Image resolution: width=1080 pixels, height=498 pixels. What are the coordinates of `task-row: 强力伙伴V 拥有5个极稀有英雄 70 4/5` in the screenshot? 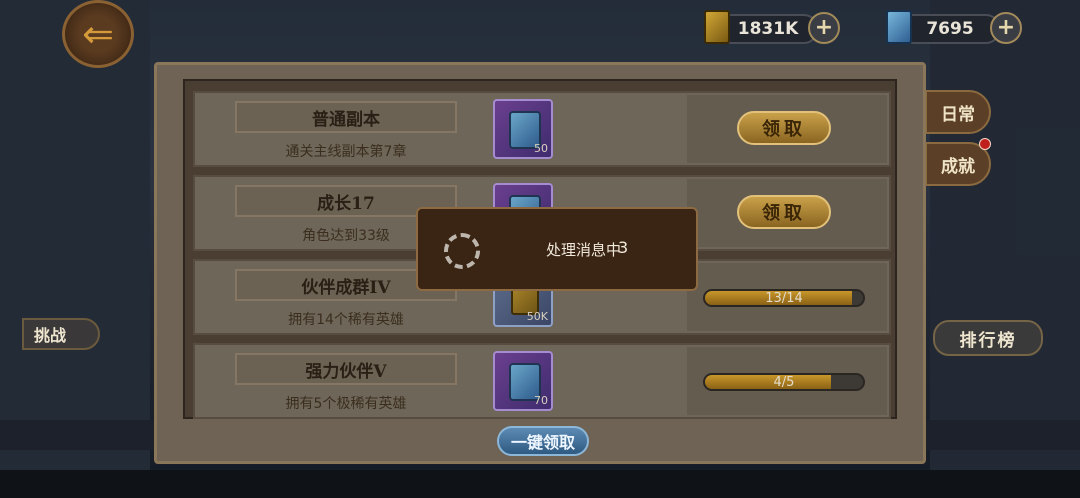 It's located at (542, 381).